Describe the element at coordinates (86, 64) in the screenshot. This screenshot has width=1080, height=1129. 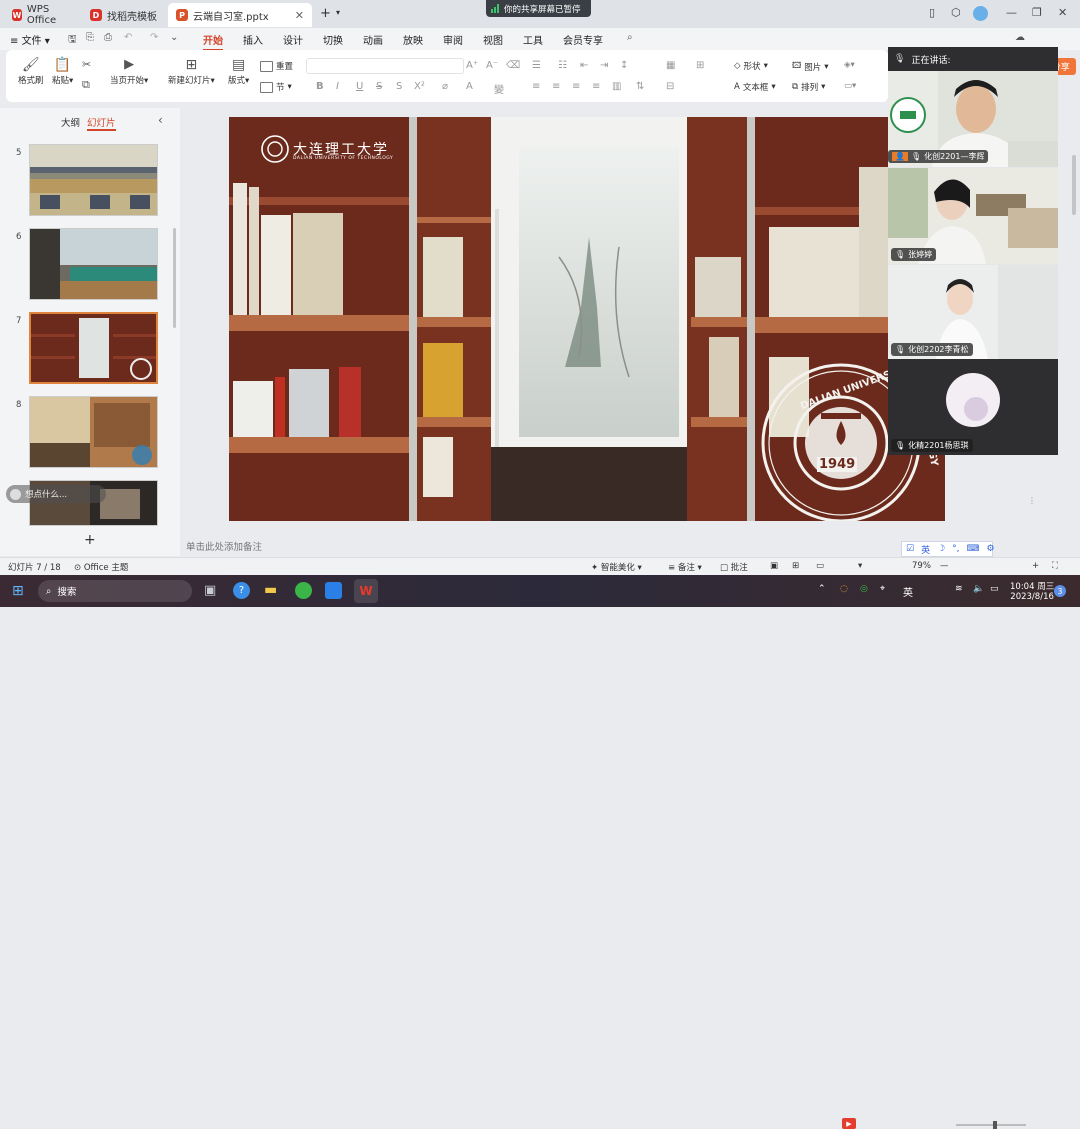
I see `cut-icon: ✂` at that location.